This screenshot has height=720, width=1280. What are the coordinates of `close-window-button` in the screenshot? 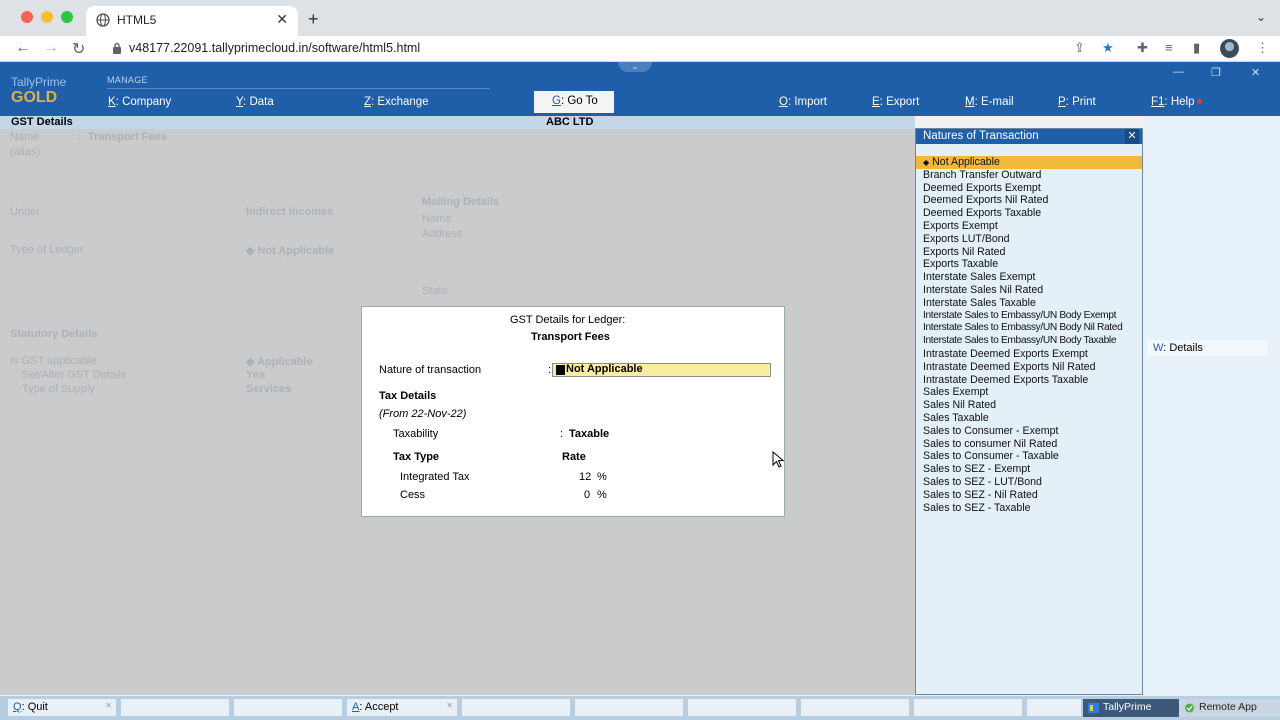 It's located at (27, 17).